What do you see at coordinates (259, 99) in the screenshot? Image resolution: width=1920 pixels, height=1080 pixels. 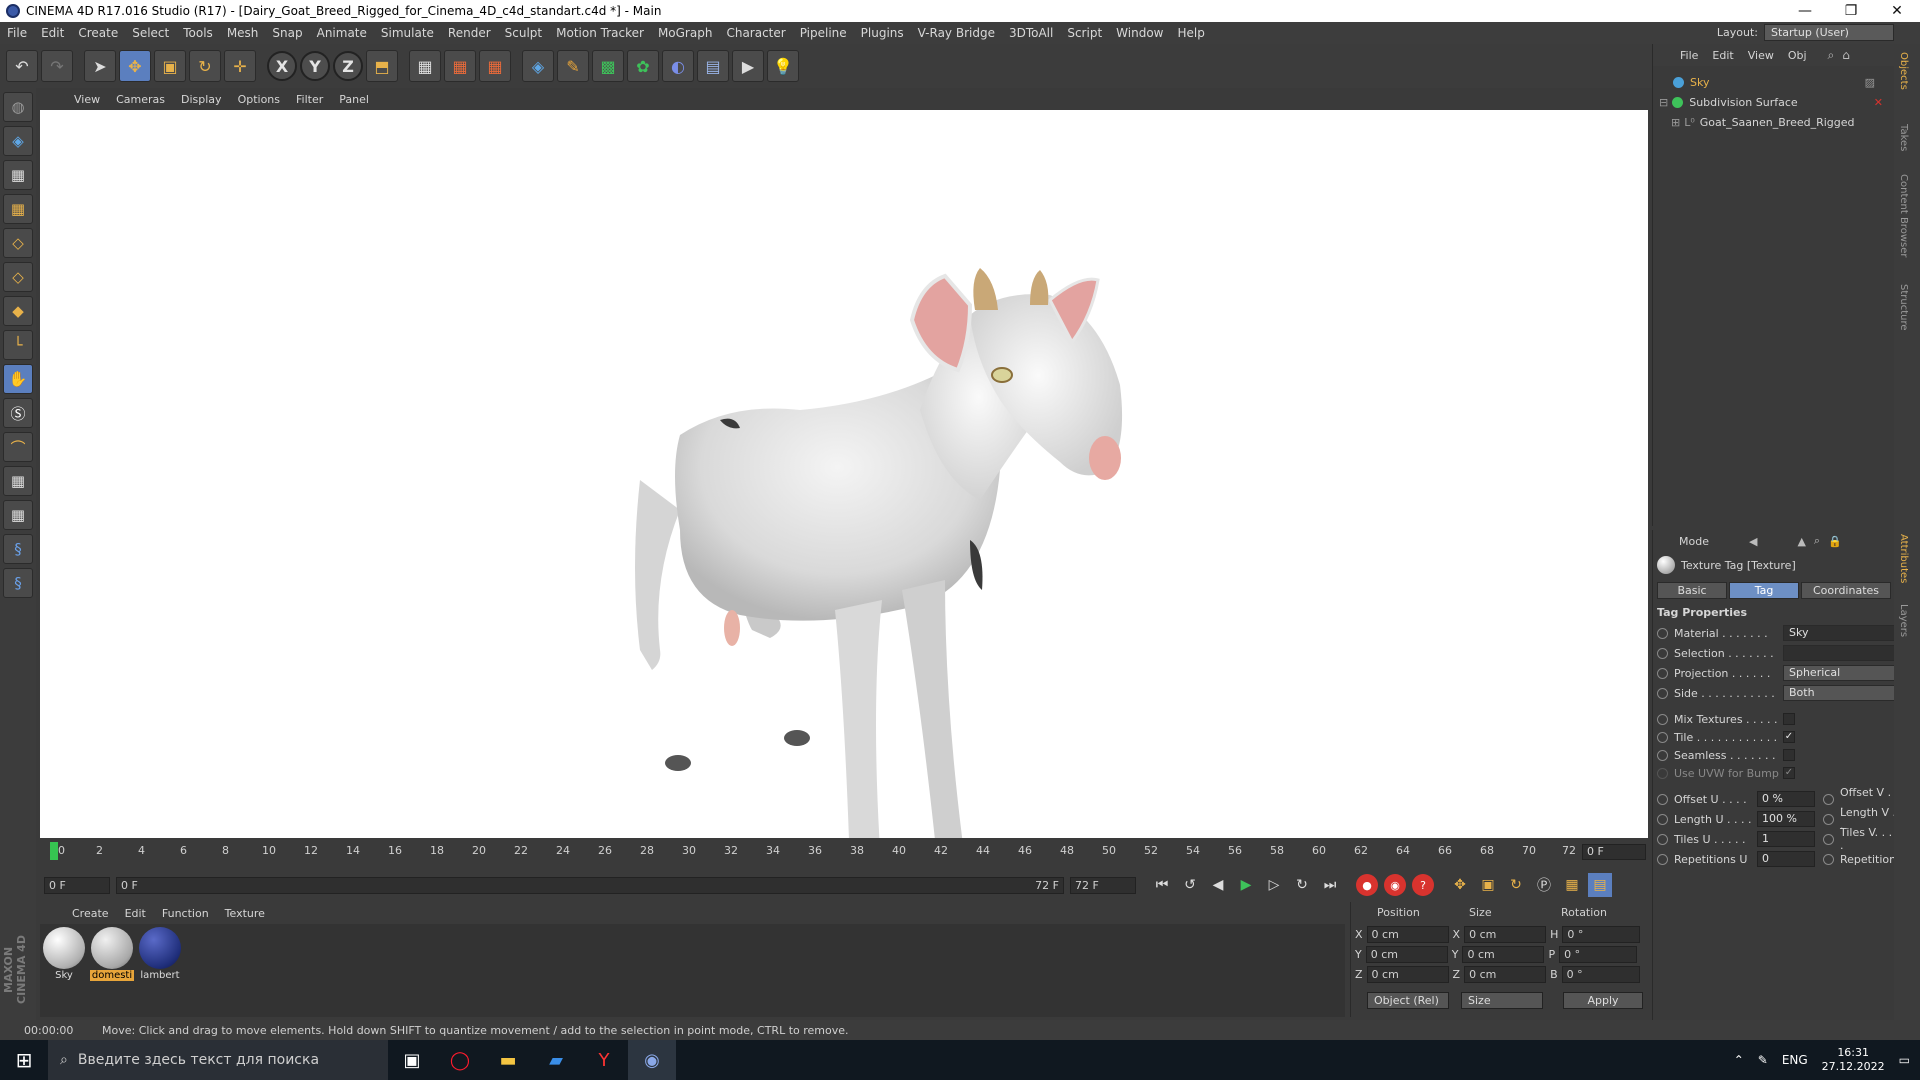 I see `viewport-menu-options: Options` at bounding box center [259, 99].